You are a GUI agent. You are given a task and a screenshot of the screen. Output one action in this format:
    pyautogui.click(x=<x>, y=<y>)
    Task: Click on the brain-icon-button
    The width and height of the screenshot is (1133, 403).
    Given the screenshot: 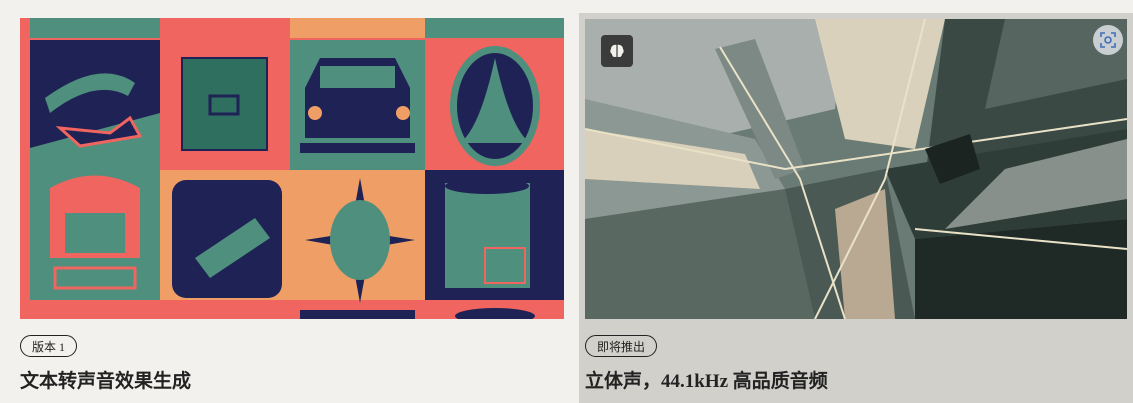 What is the action you would take?
    pyautogui.click(x=617, y=51)
    